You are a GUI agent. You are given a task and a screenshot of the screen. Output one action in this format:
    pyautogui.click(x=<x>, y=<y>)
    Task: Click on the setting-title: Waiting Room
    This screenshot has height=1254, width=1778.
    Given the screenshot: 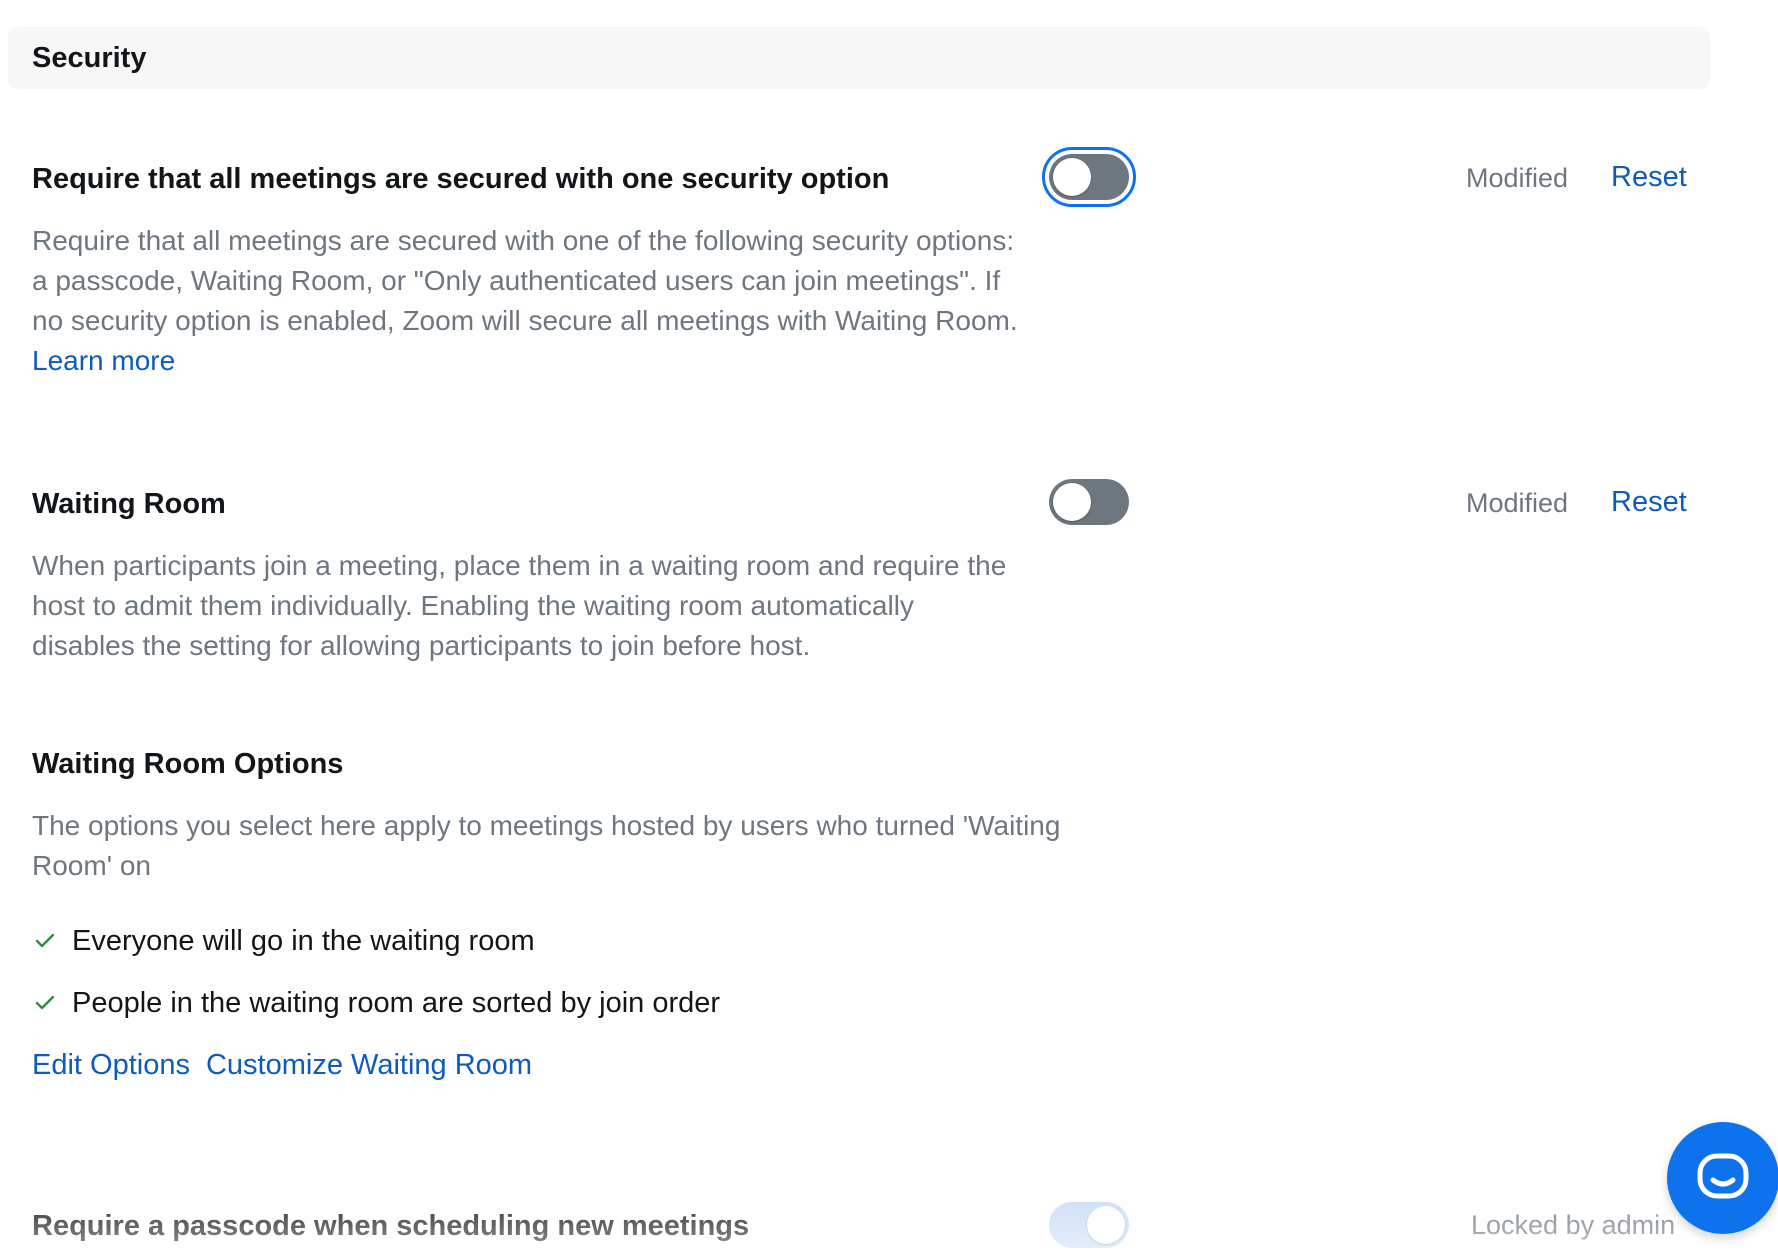 What is the action you would take?
    pyautogui.click(x=129, y=504)
    